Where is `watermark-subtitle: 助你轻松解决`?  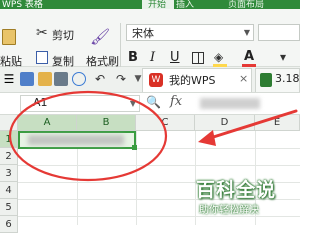
watermark-subtitle: 助你轻松解决 is located at coordinates (229, 210).